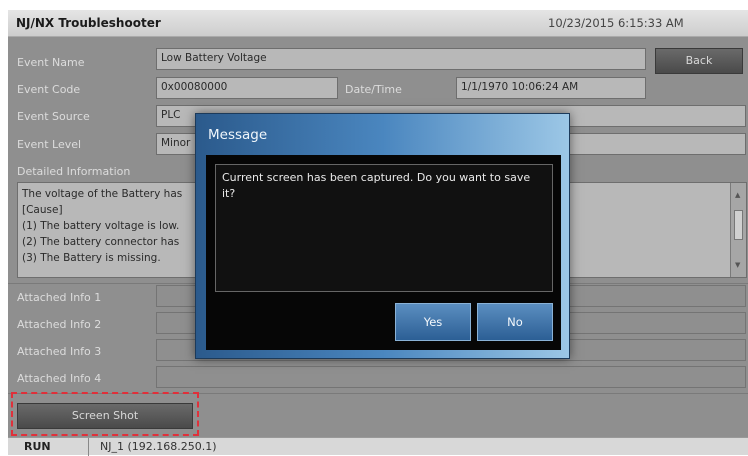  What do you see at coordinates (551, 88) in the screenshot?
I see `event-datetime-field: 1/1/1970 10:06:24 AM` at bounding box center [551, 88].